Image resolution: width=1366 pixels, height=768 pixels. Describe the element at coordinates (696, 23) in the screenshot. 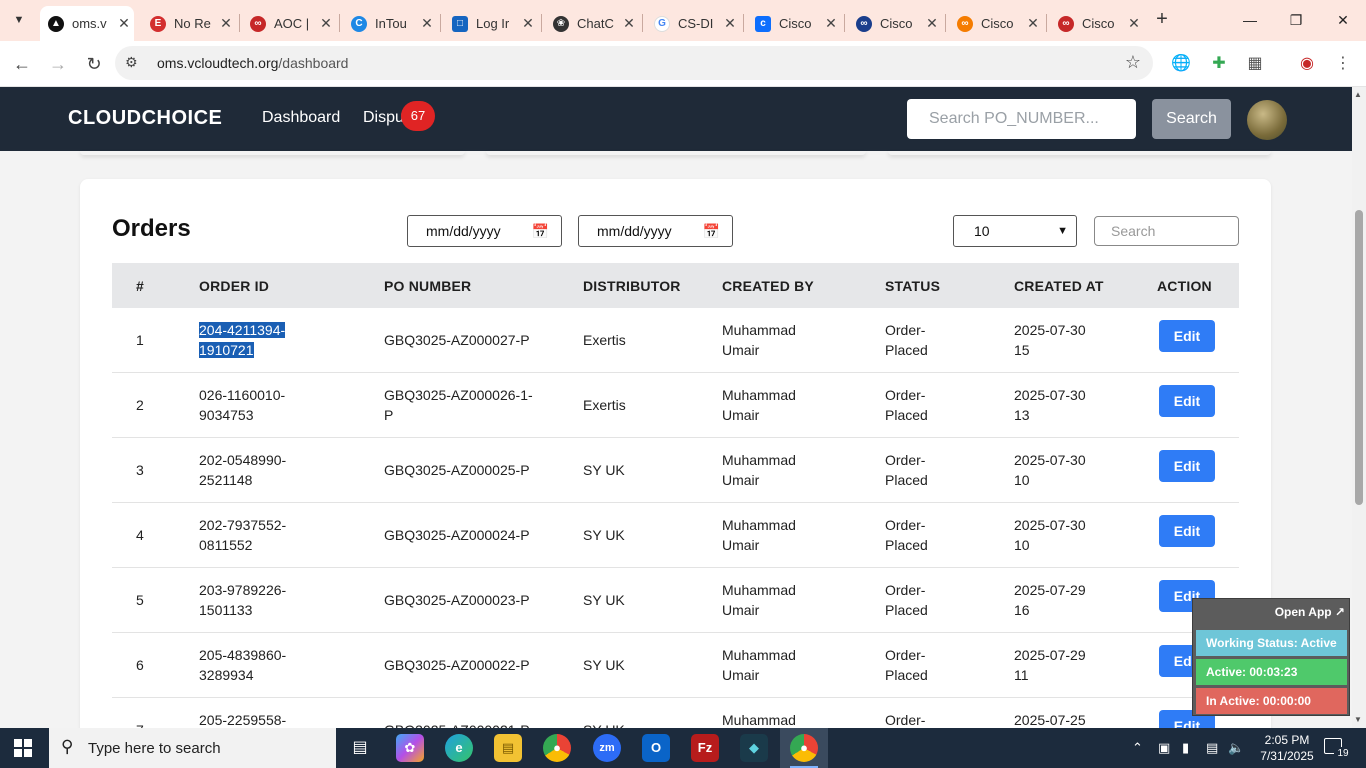

I see `tab-label: CS-DI` at that location.